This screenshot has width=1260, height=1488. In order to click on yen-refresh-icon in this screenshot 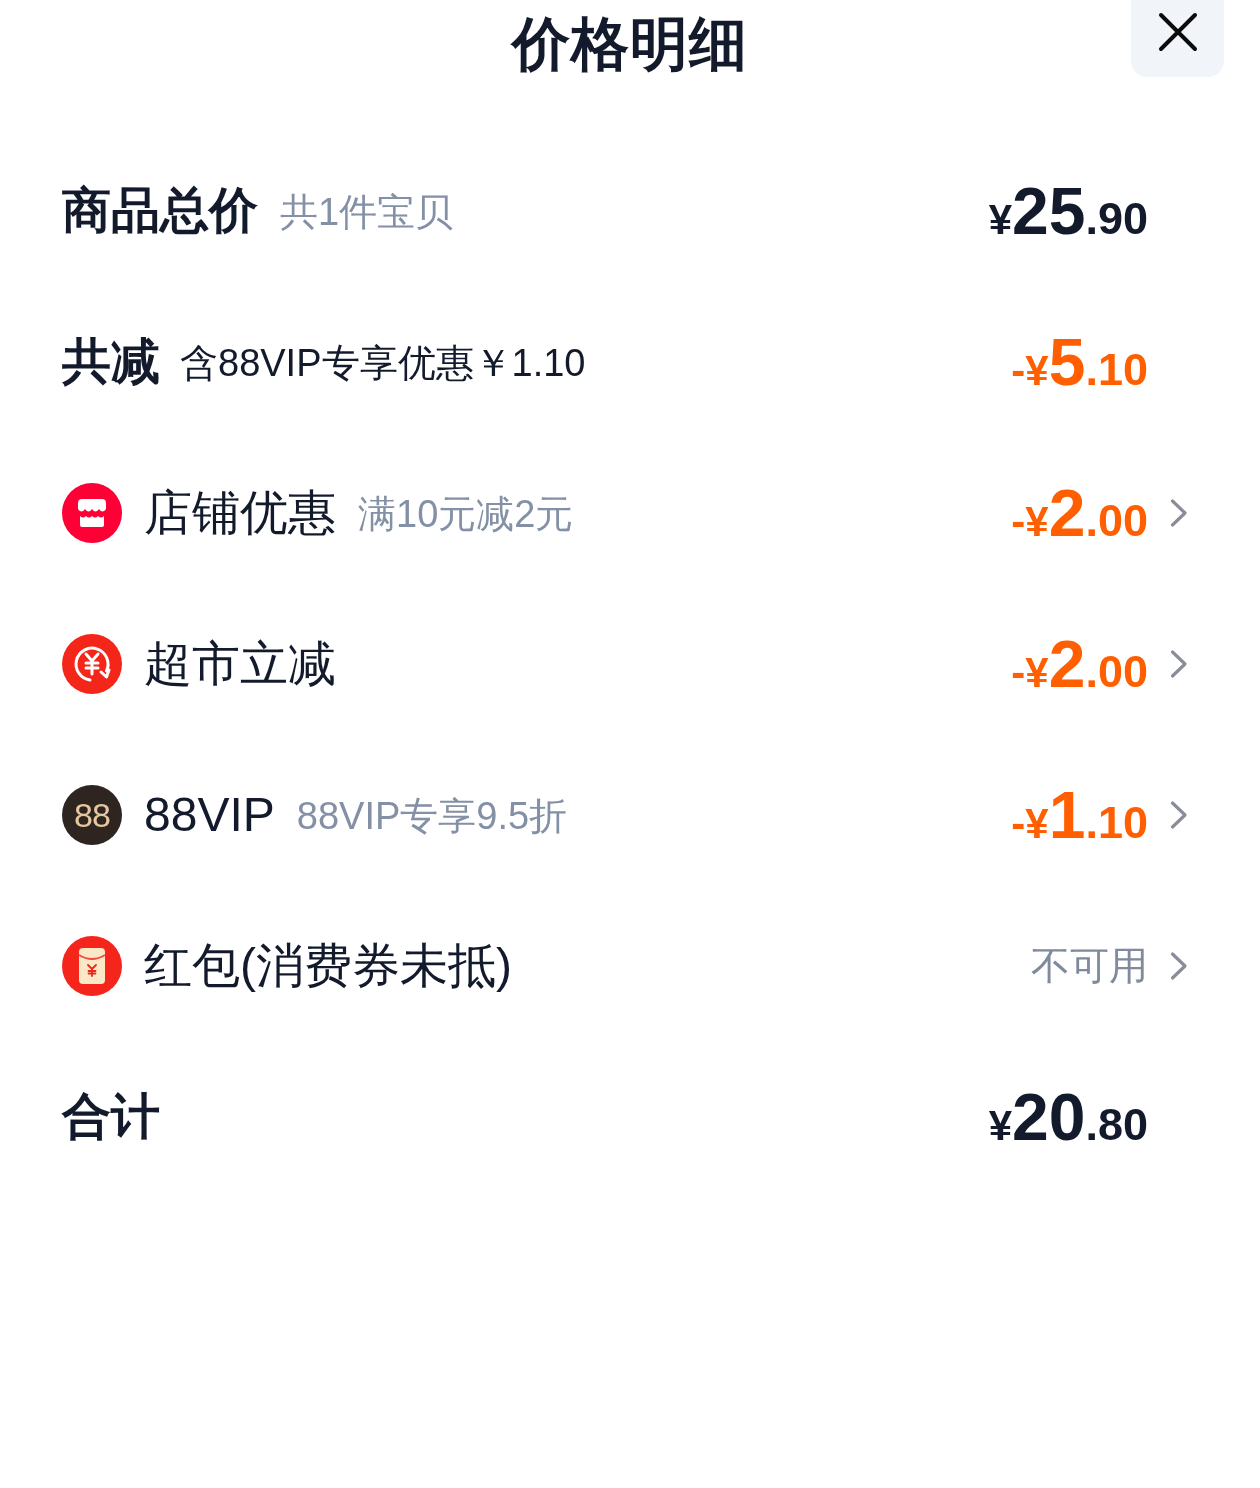, I will do `click(92, 663)`.